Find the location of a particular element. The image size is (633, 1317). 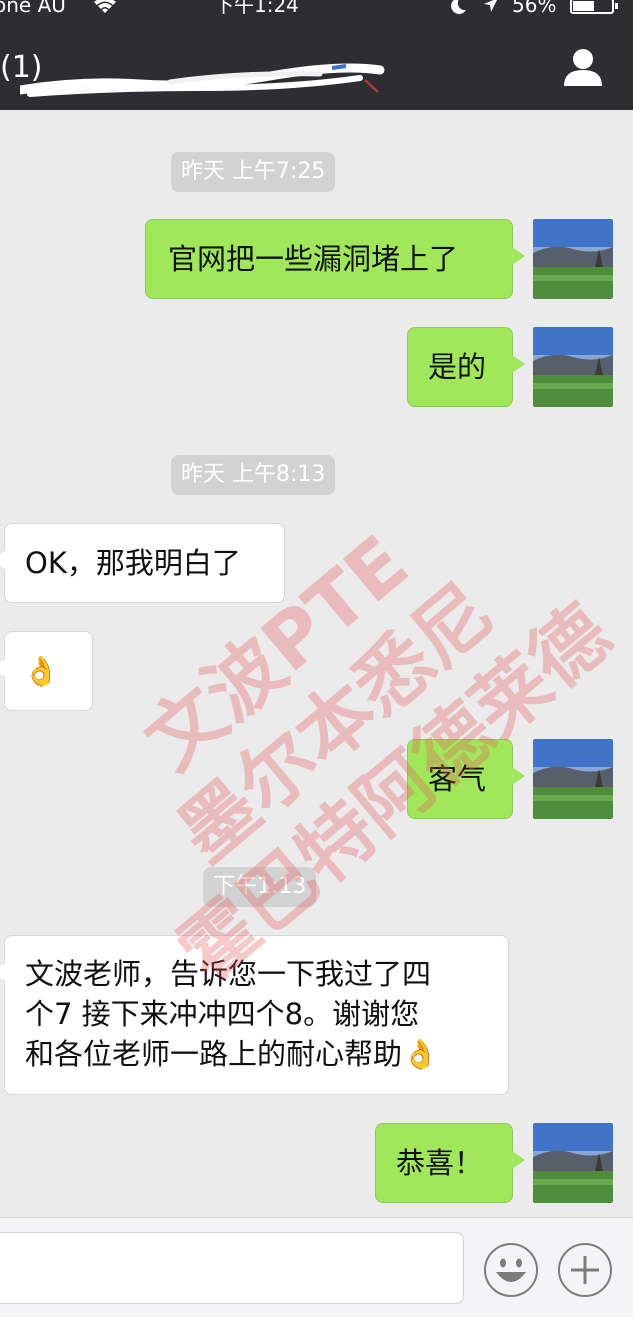

carrier-name: one AU is located at coordinates (33, 8).